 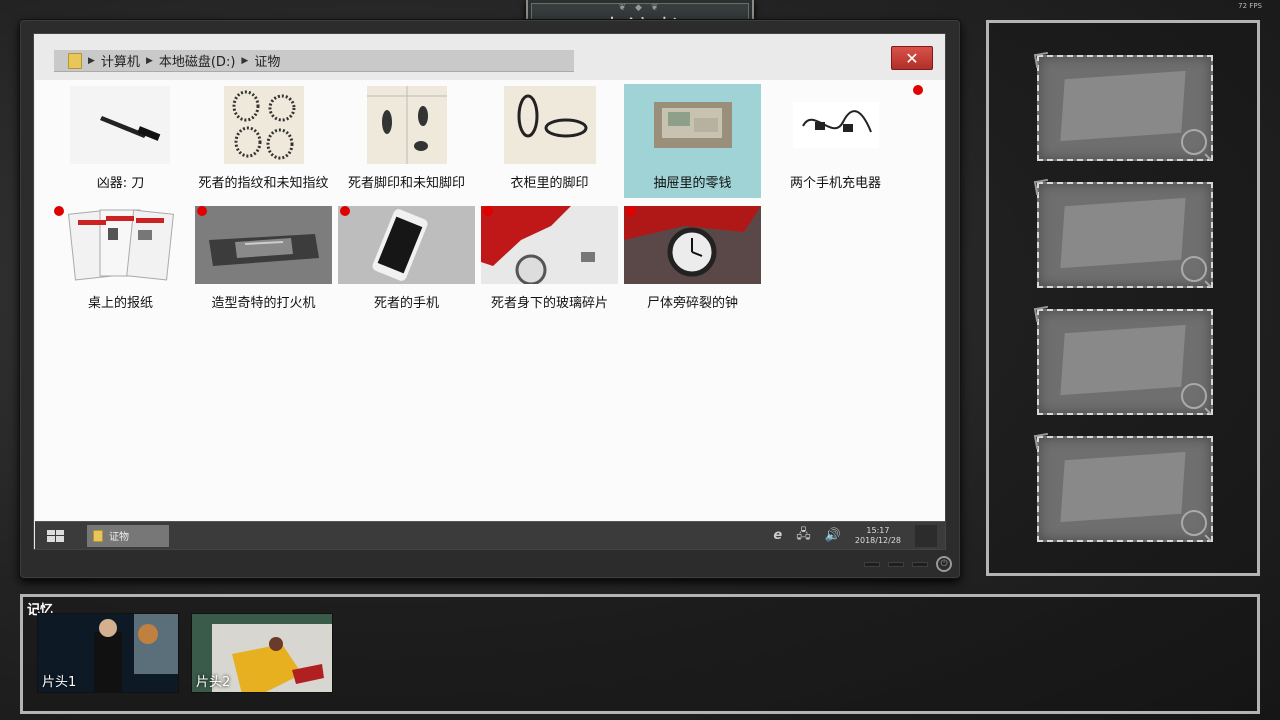 What do you see at coordinates (692, 125) in the screenshot?
I see `drawer-money-thumbnail` at bounding box center [692, 125].